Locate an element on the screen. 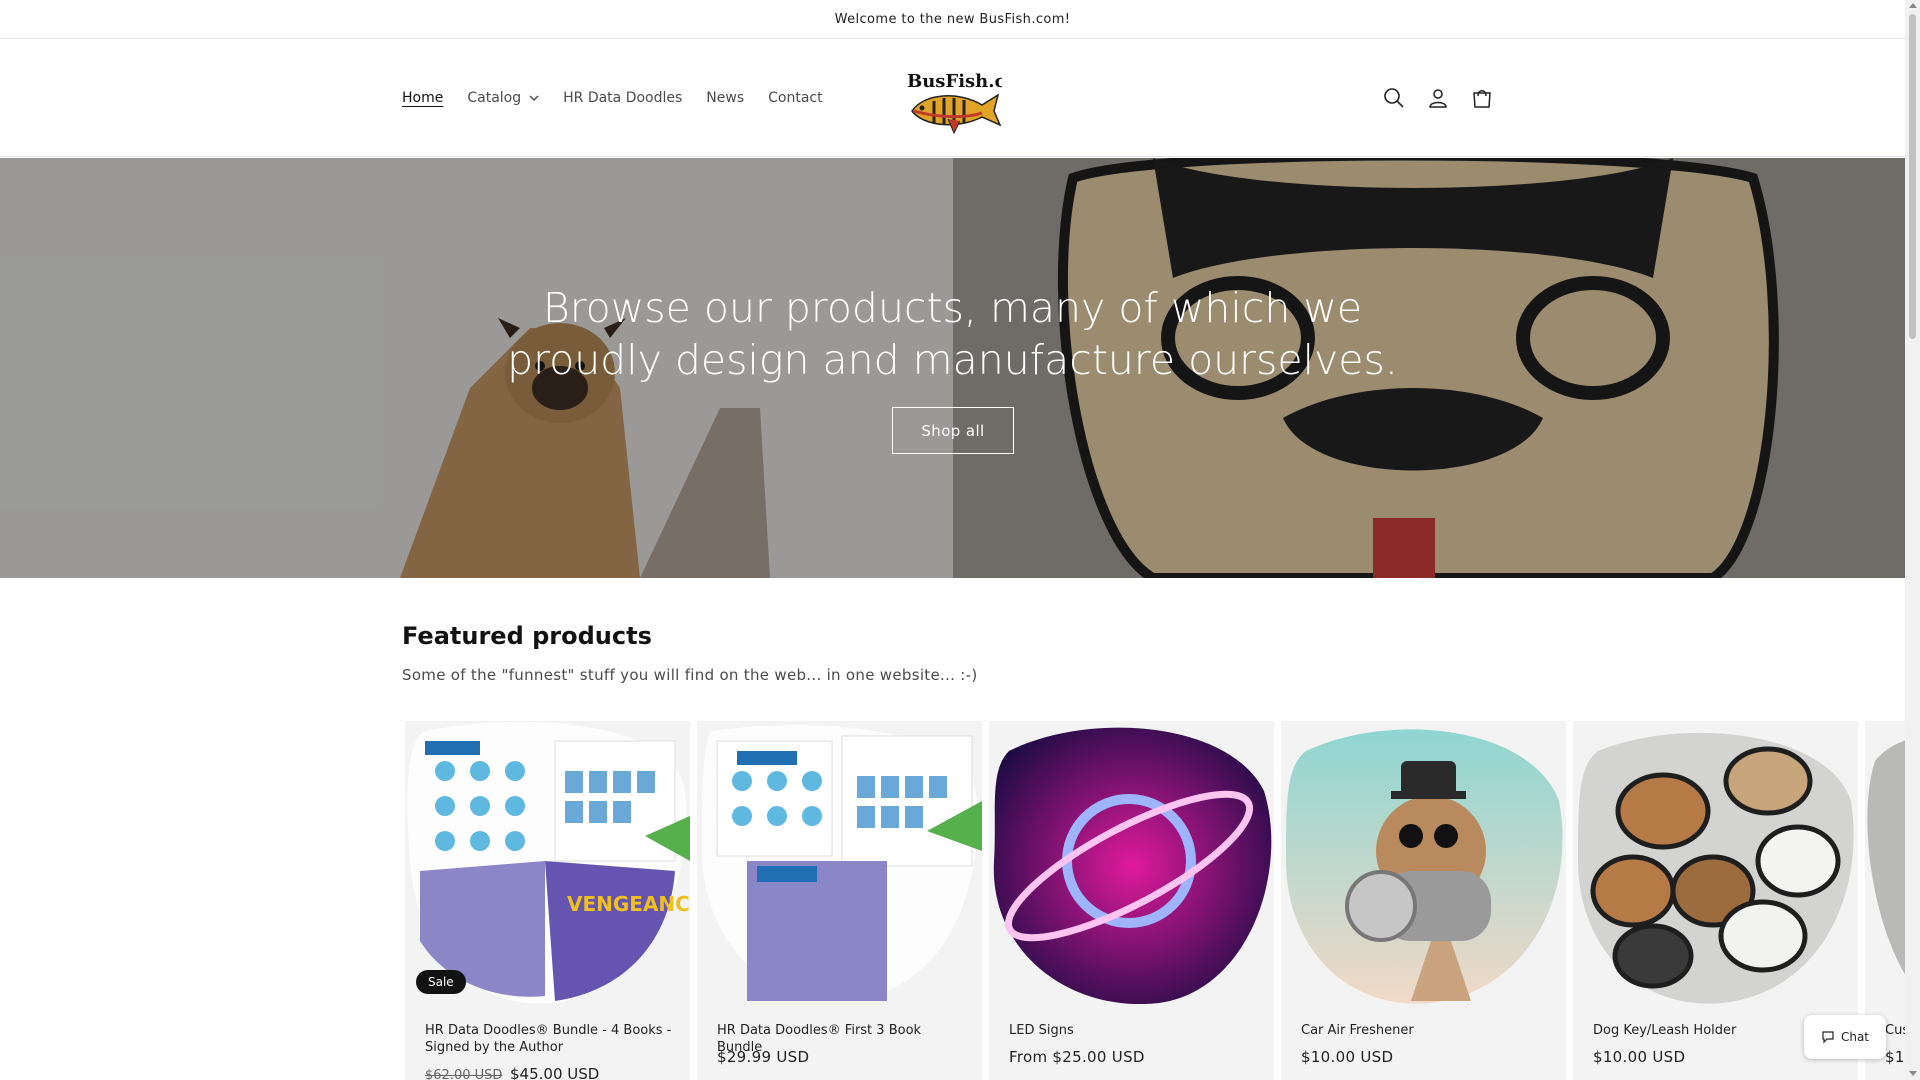 The width and height of the screenshot is (1920, 1080). fish-logo-icon: BusFish.com is located at coordinates (972, 103).